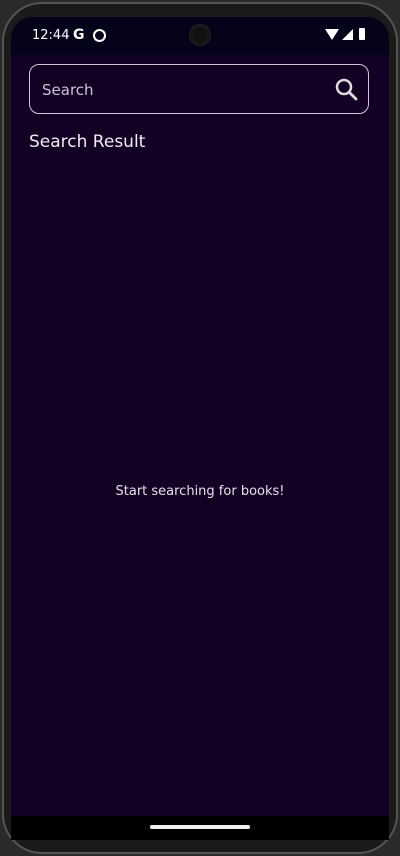 The width and height of the screenshot is (400, 856). I want to click on empty-state-message: Start searching for books!, so click(200, 491).